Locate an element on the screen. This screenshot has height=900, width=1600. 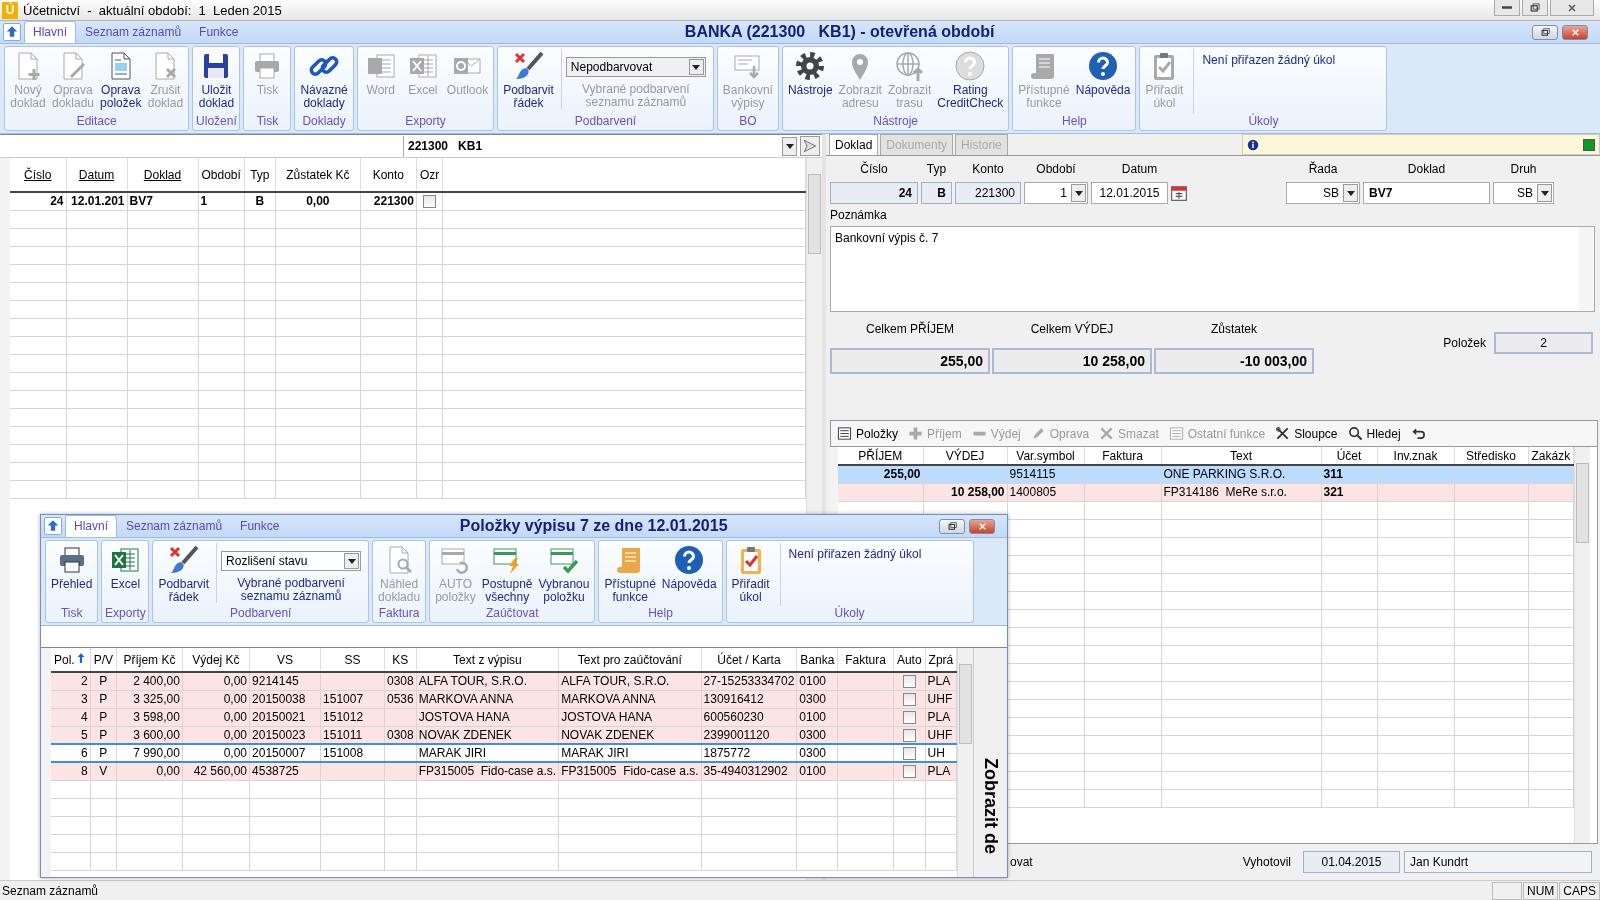
note-text: Bankovní výpis č. 7 is located at coordinates (887, 238).